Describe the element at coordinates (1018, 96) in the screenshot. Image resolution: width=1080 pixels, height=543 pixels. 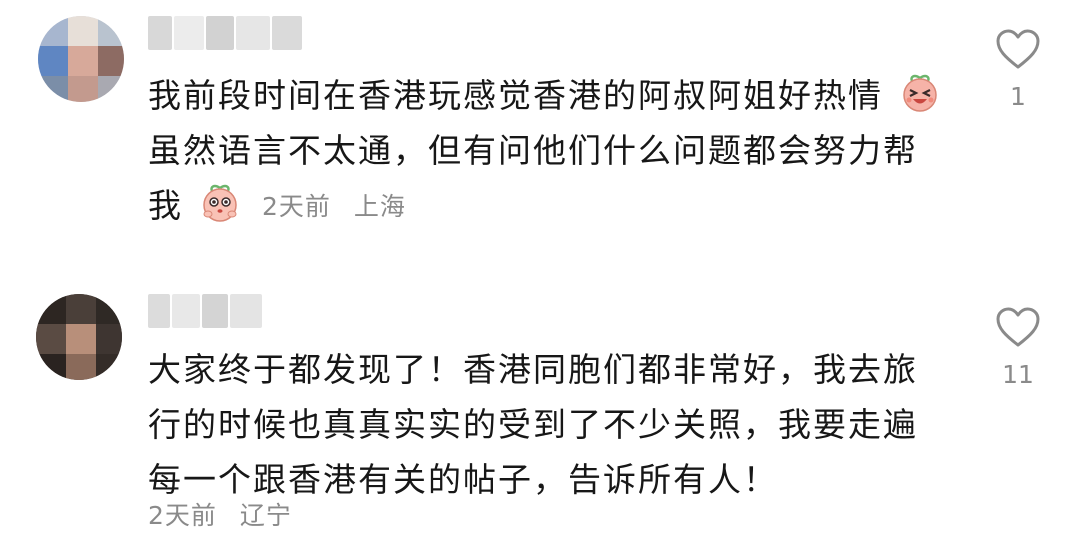
I see `like-count: 1` at that location.